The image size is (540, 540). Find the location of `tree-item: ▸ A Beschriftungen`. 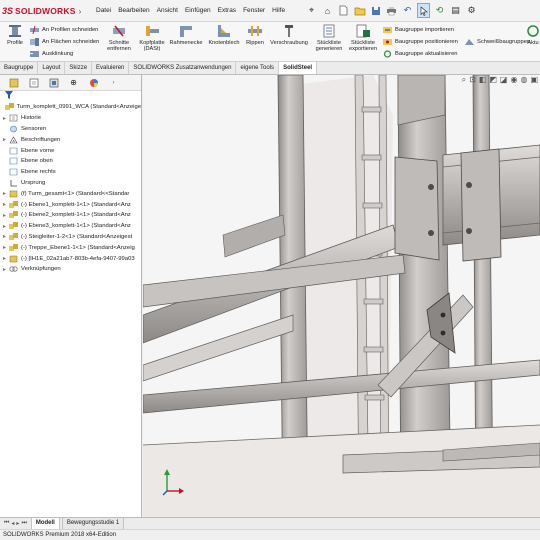

tree-item: ▸ A Beschriftungen is located at coordinates (70, 139).